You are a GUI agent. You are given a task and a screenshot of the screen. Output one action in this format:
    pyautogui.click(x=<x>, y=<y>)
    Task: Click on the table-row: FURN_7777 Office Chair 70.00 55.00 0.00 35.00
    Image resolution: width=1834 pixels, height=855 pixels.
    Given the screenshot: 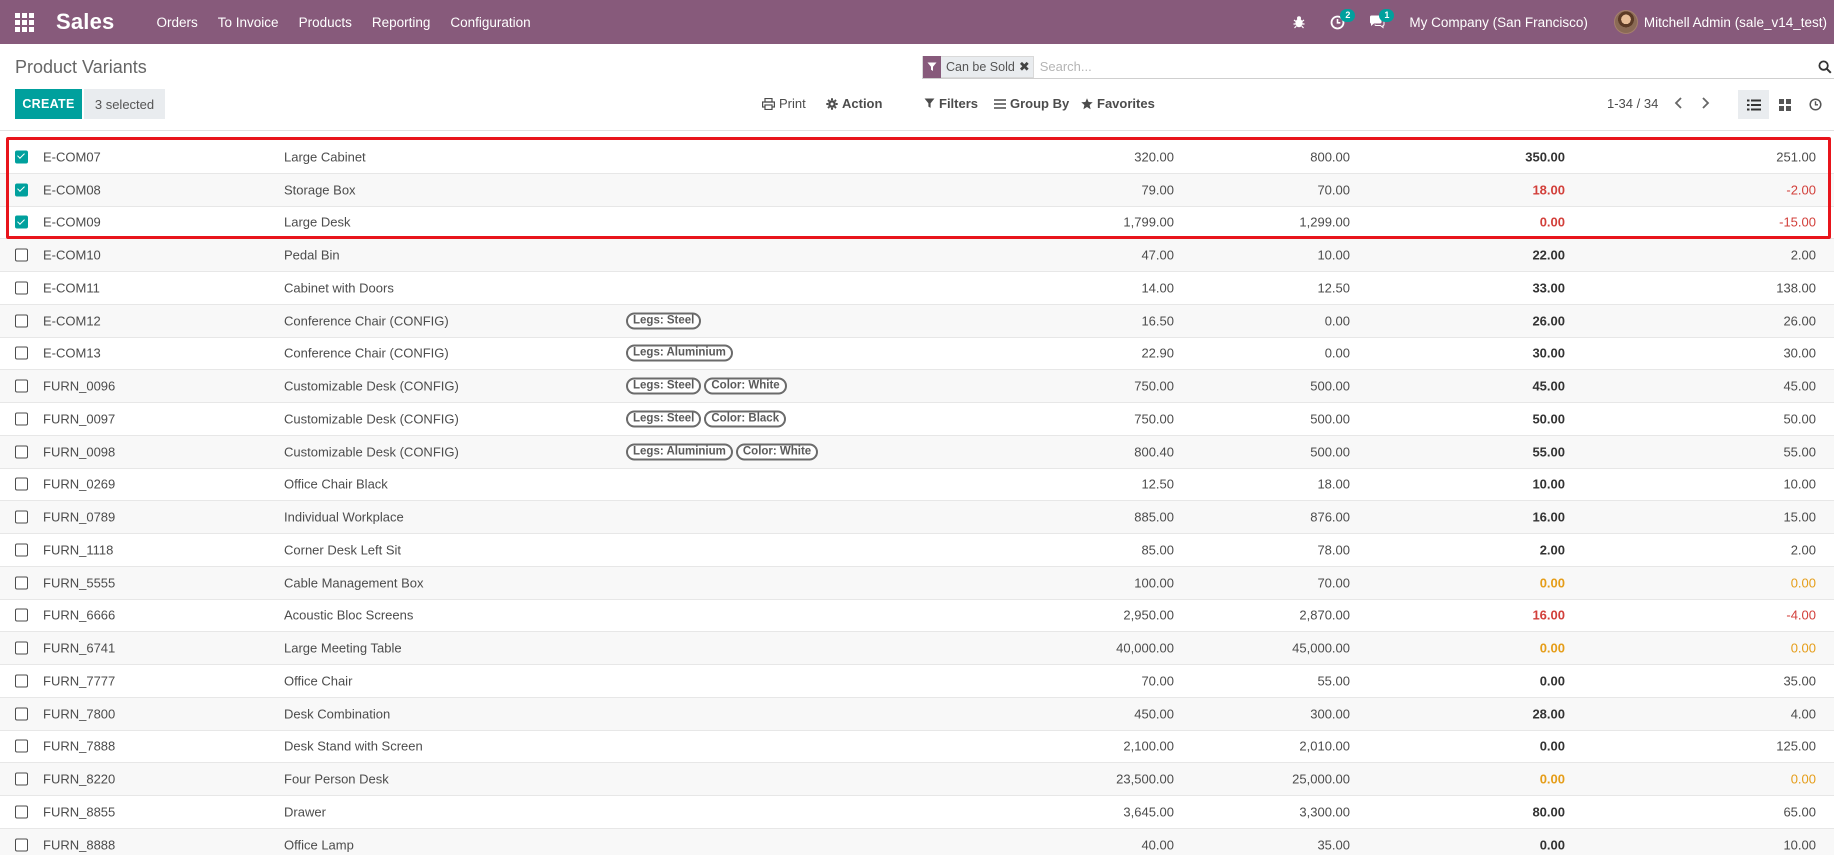 What is the action you would take?
    pyautogui.click(x=917, y=681)
    